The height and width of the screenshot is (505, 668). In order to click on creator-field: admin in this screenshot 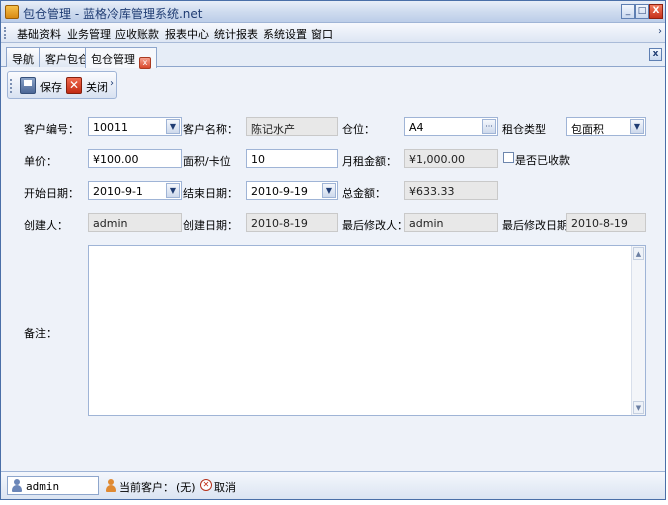, I will do `click(135, 222)`.